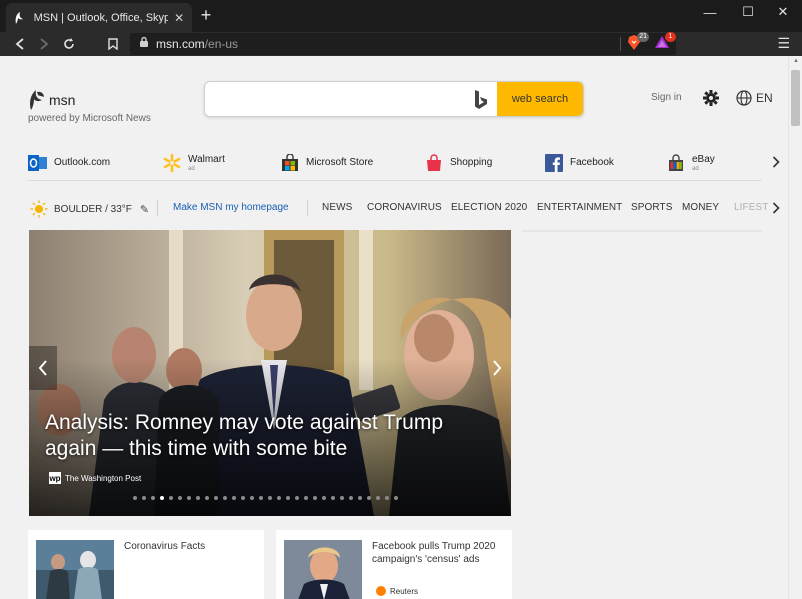  I want to click on tab-msn: MSN | Outlook, Office, Skype, Bing, ✕, so click(99, 17).